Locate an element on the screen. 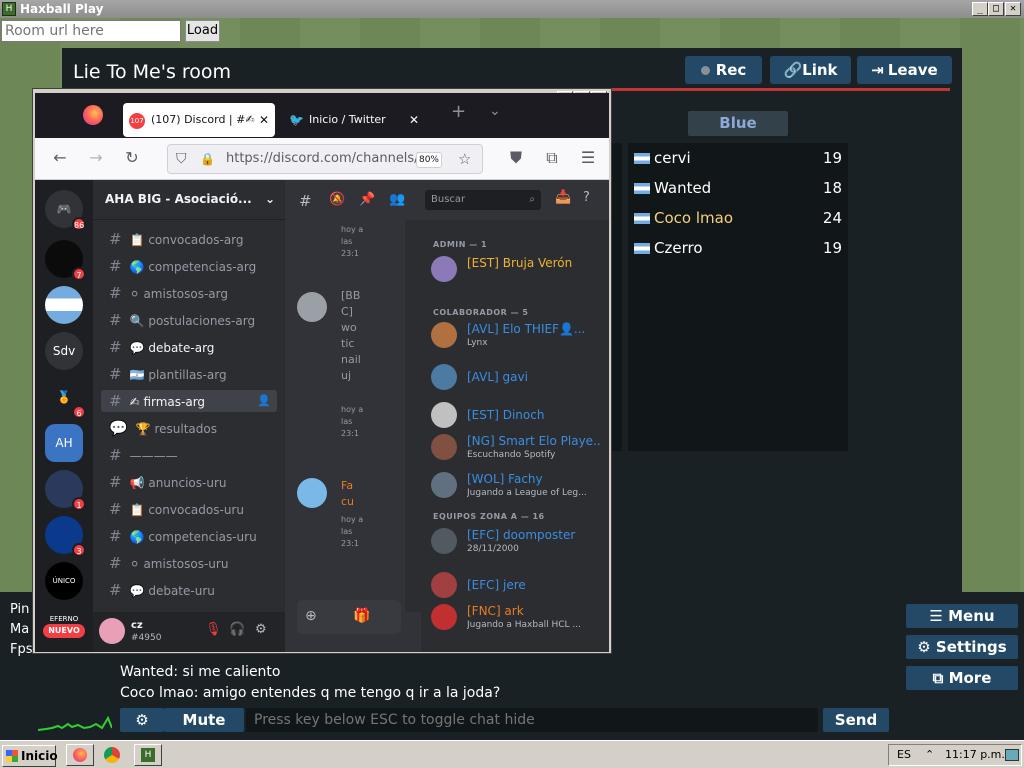  address-bar: ⛉ 🔒 https://discord.com/channels/ 80% ☆ is located at coordinates (325, 159).